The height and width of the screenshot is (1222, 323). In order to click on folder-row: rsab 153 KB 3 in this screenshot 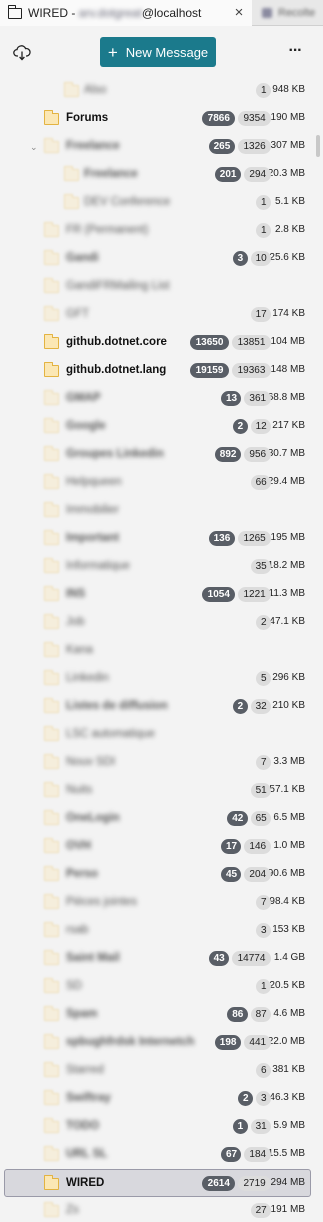, I will do `click(157, 931)`.